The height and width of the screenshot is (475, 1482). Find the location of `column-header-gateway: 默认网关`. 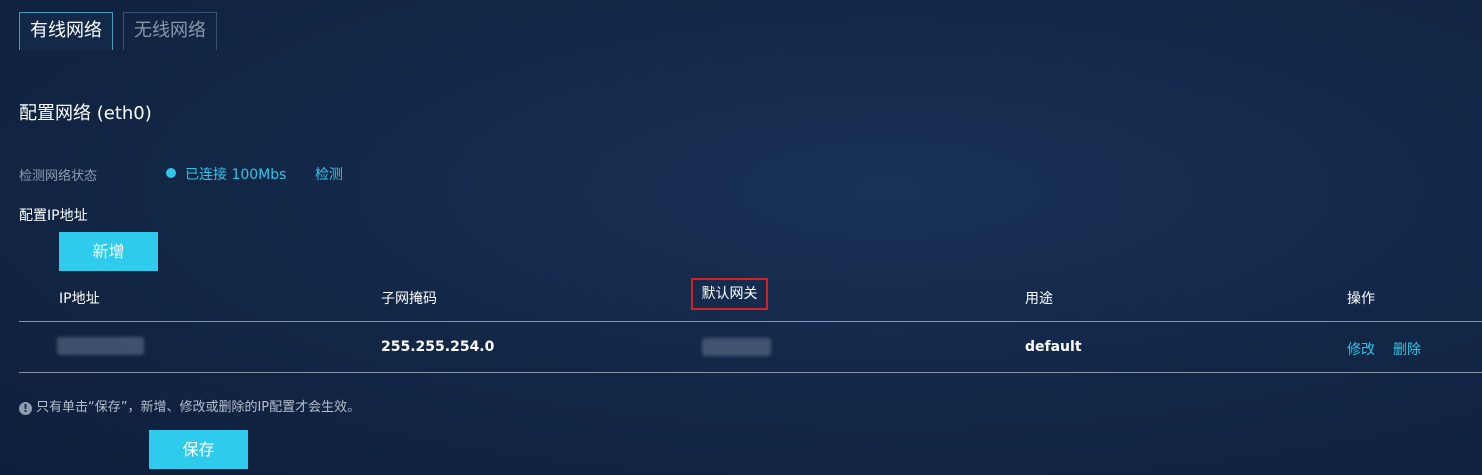

column-header-gateway: 默认网关 is located at coordinates (729, 294).